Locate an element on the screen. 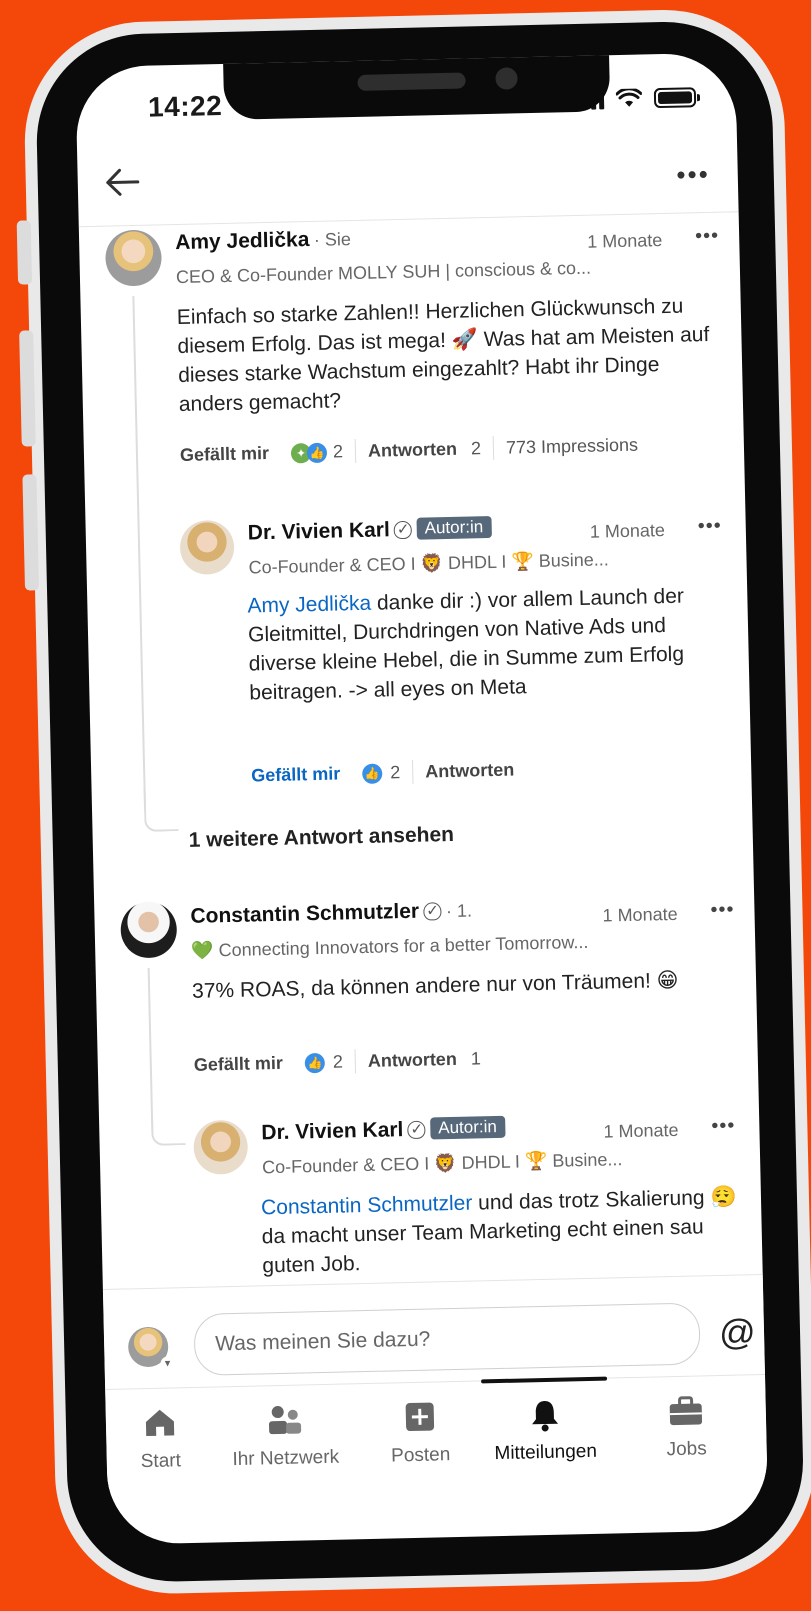  notch is located at coordinates (417, 86).